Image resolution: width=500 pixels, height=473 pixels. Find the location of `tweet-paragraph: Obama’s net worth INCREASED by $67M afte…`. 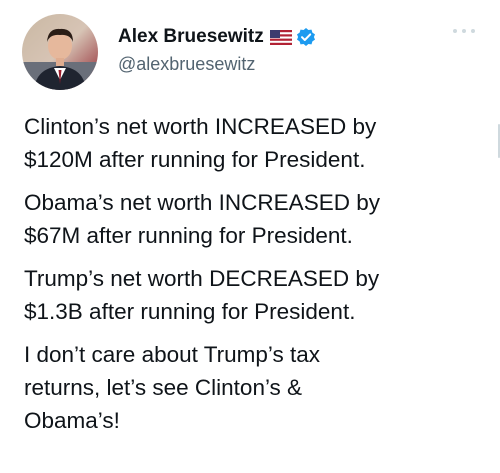

tweet-paragraph: Obama’s net worth INCREASED by $67M afte… is located at coordinates (202, 219).